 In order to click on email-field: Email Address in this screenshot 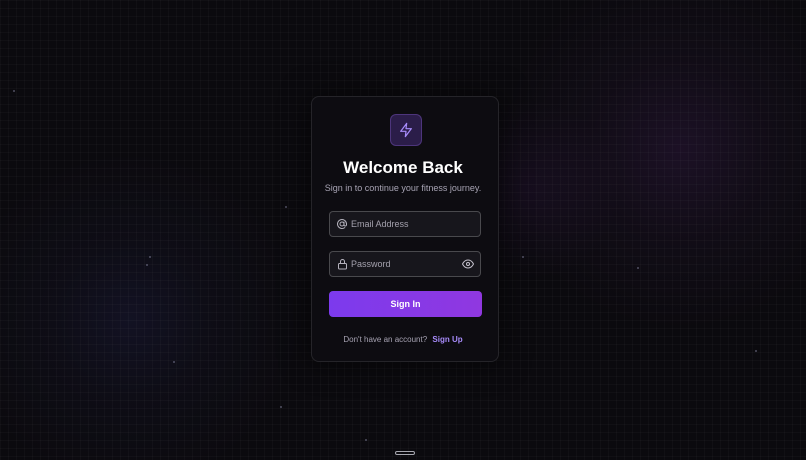, I will do `click(405, 224)`.